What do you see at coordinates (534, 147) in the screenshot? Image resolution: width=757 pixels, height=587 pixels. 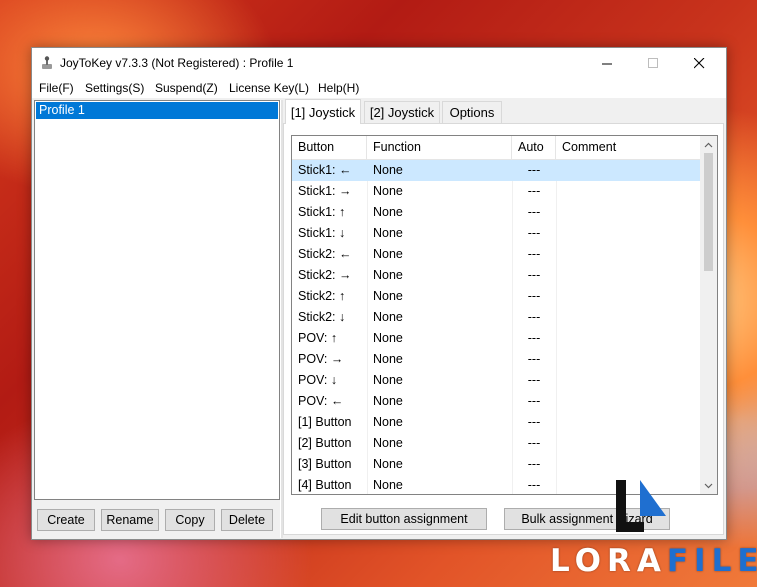 I see `column-auto: Auto` at bounding box center [534, 147].